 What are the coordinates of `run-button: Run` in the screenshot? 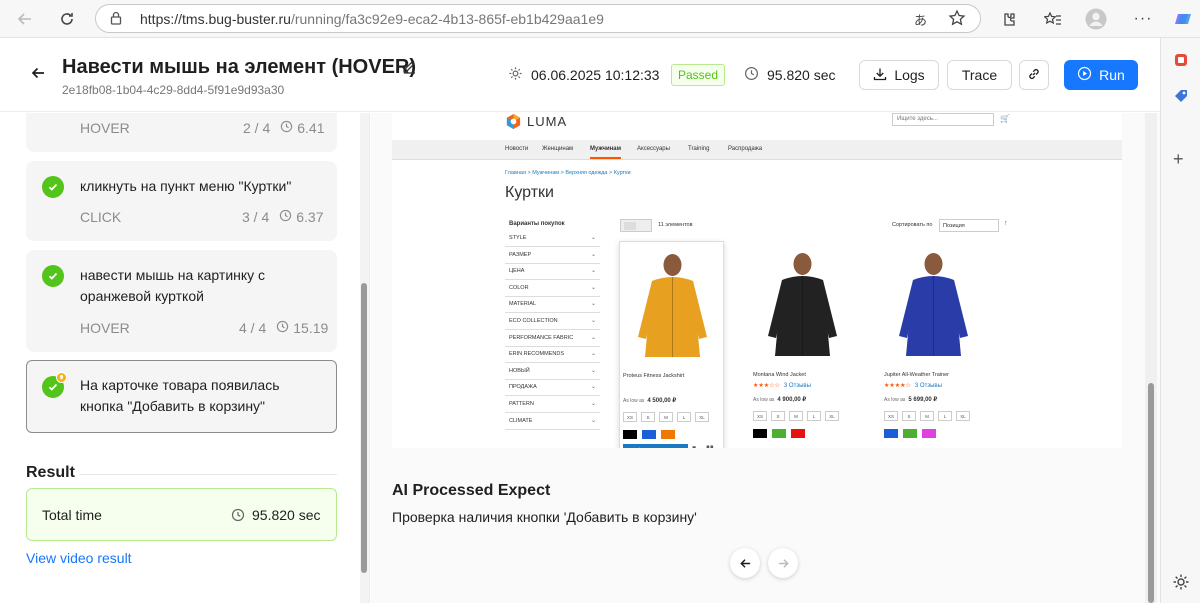 It's located at (1101, 75).